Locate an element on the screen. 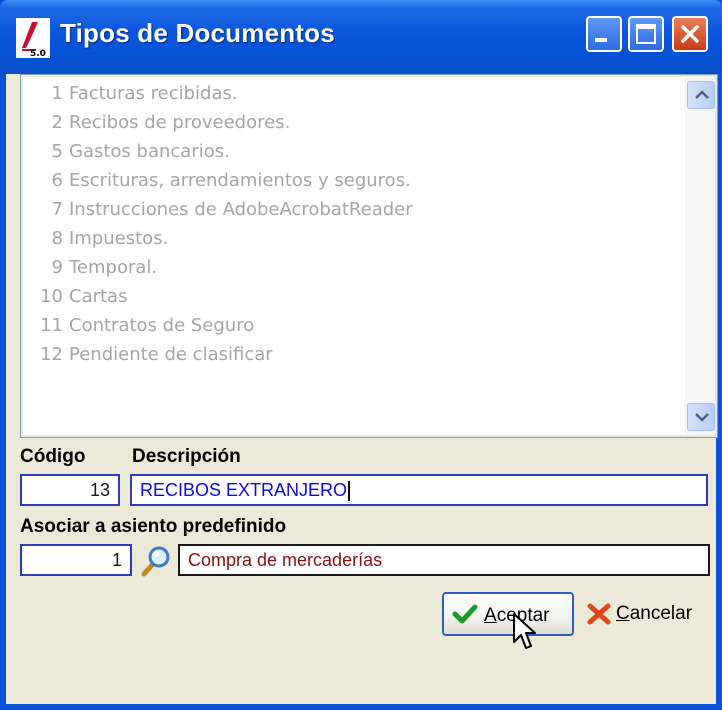 This screenshot has height=710, width=722. list-item-number: 6 is located at coordinates (57, 180).